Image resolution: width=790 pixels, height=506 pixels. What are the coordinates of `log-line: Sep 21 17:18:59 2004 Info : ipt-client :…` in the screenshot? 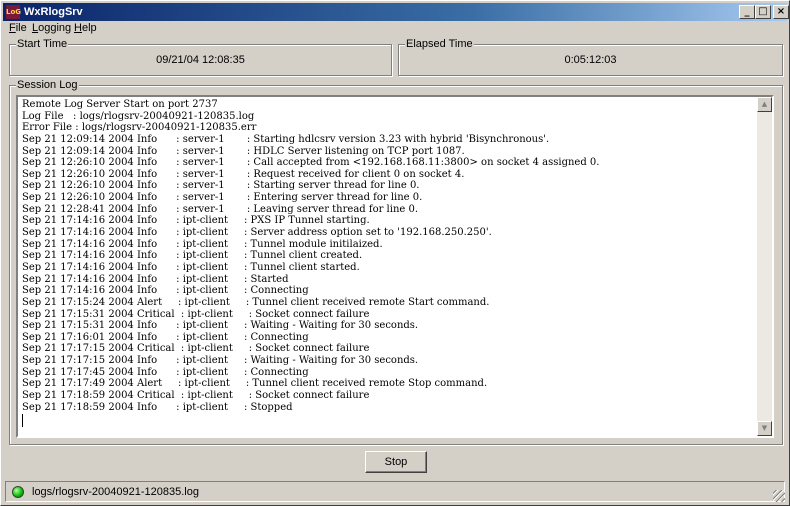 It's located at (157, 407).